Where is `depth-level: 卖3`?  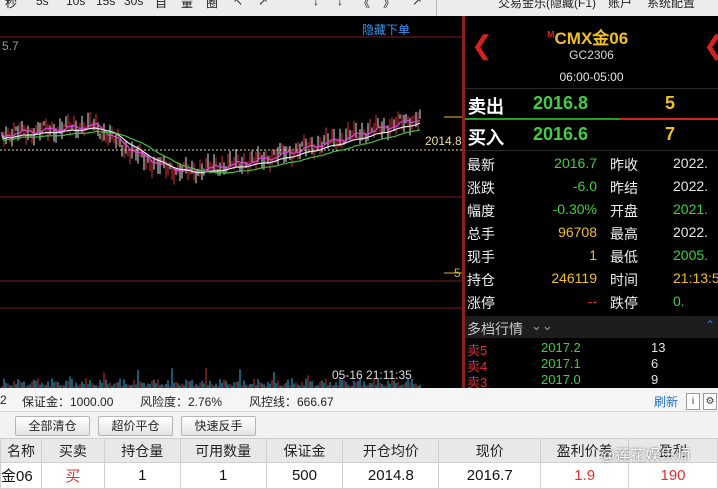
depth-level: 卖3 is located at coordinates (477, 381).